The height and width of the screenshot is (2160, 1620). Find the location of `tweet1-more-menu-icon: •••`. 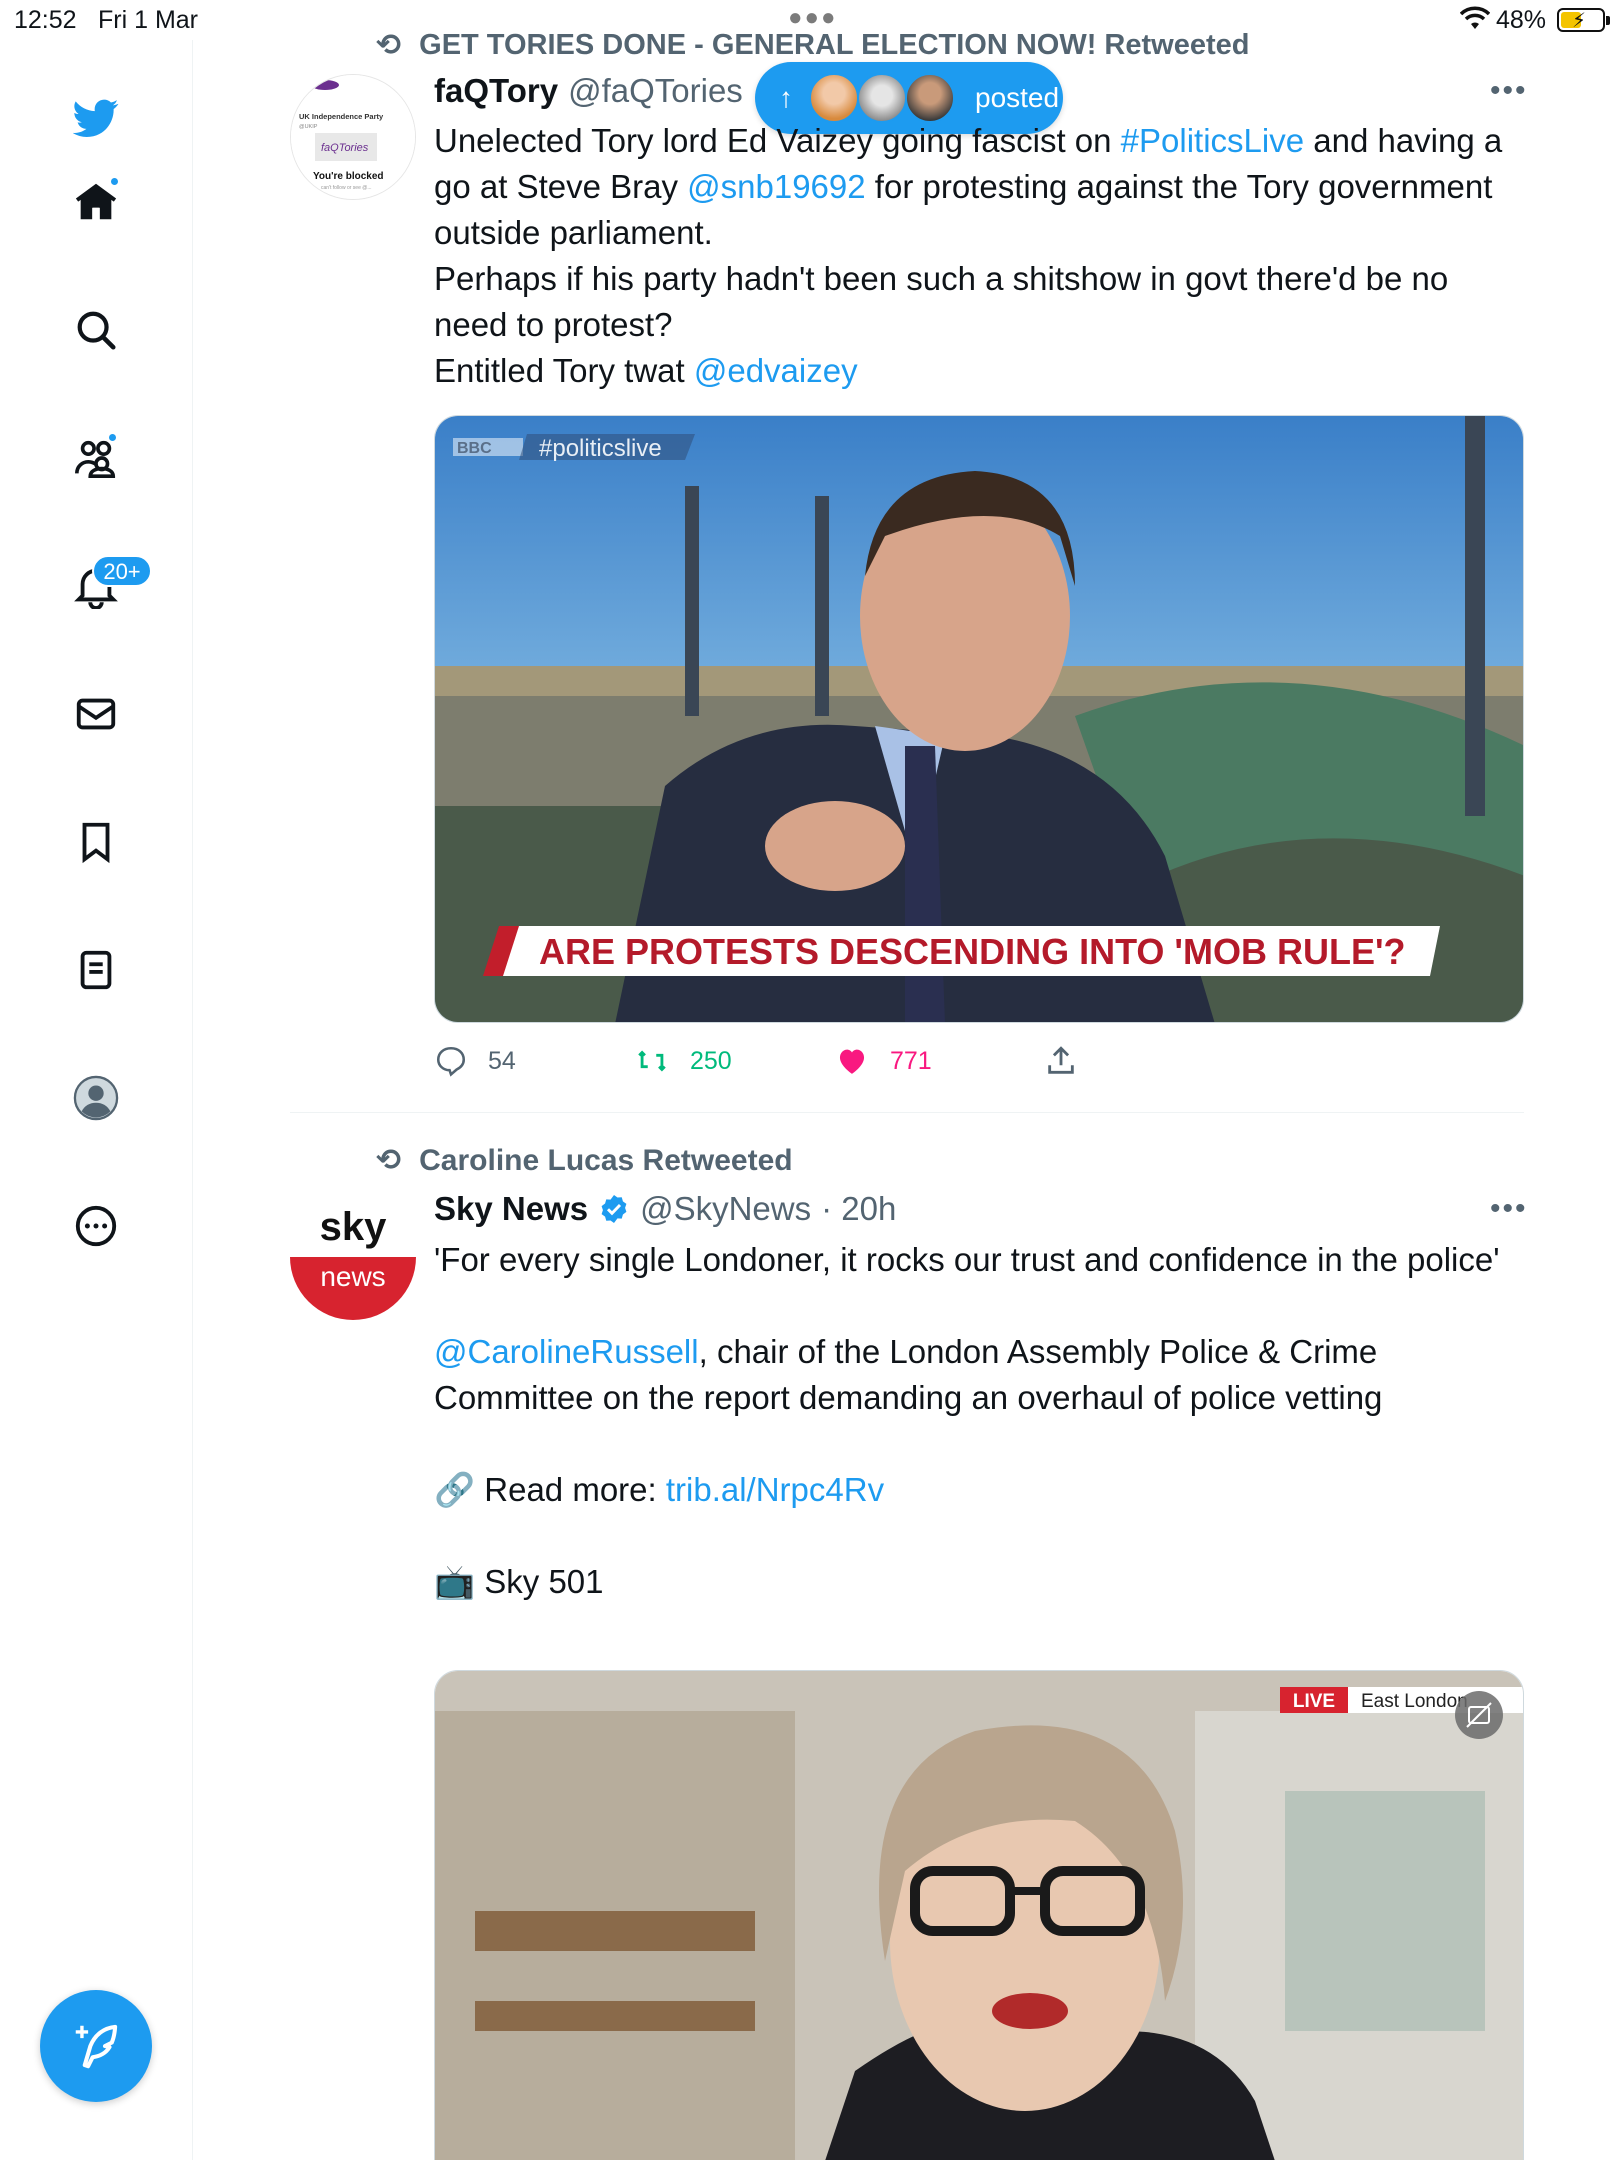

tweet1-more-menu-icon: ••• is located at coordinates (1509, 91).